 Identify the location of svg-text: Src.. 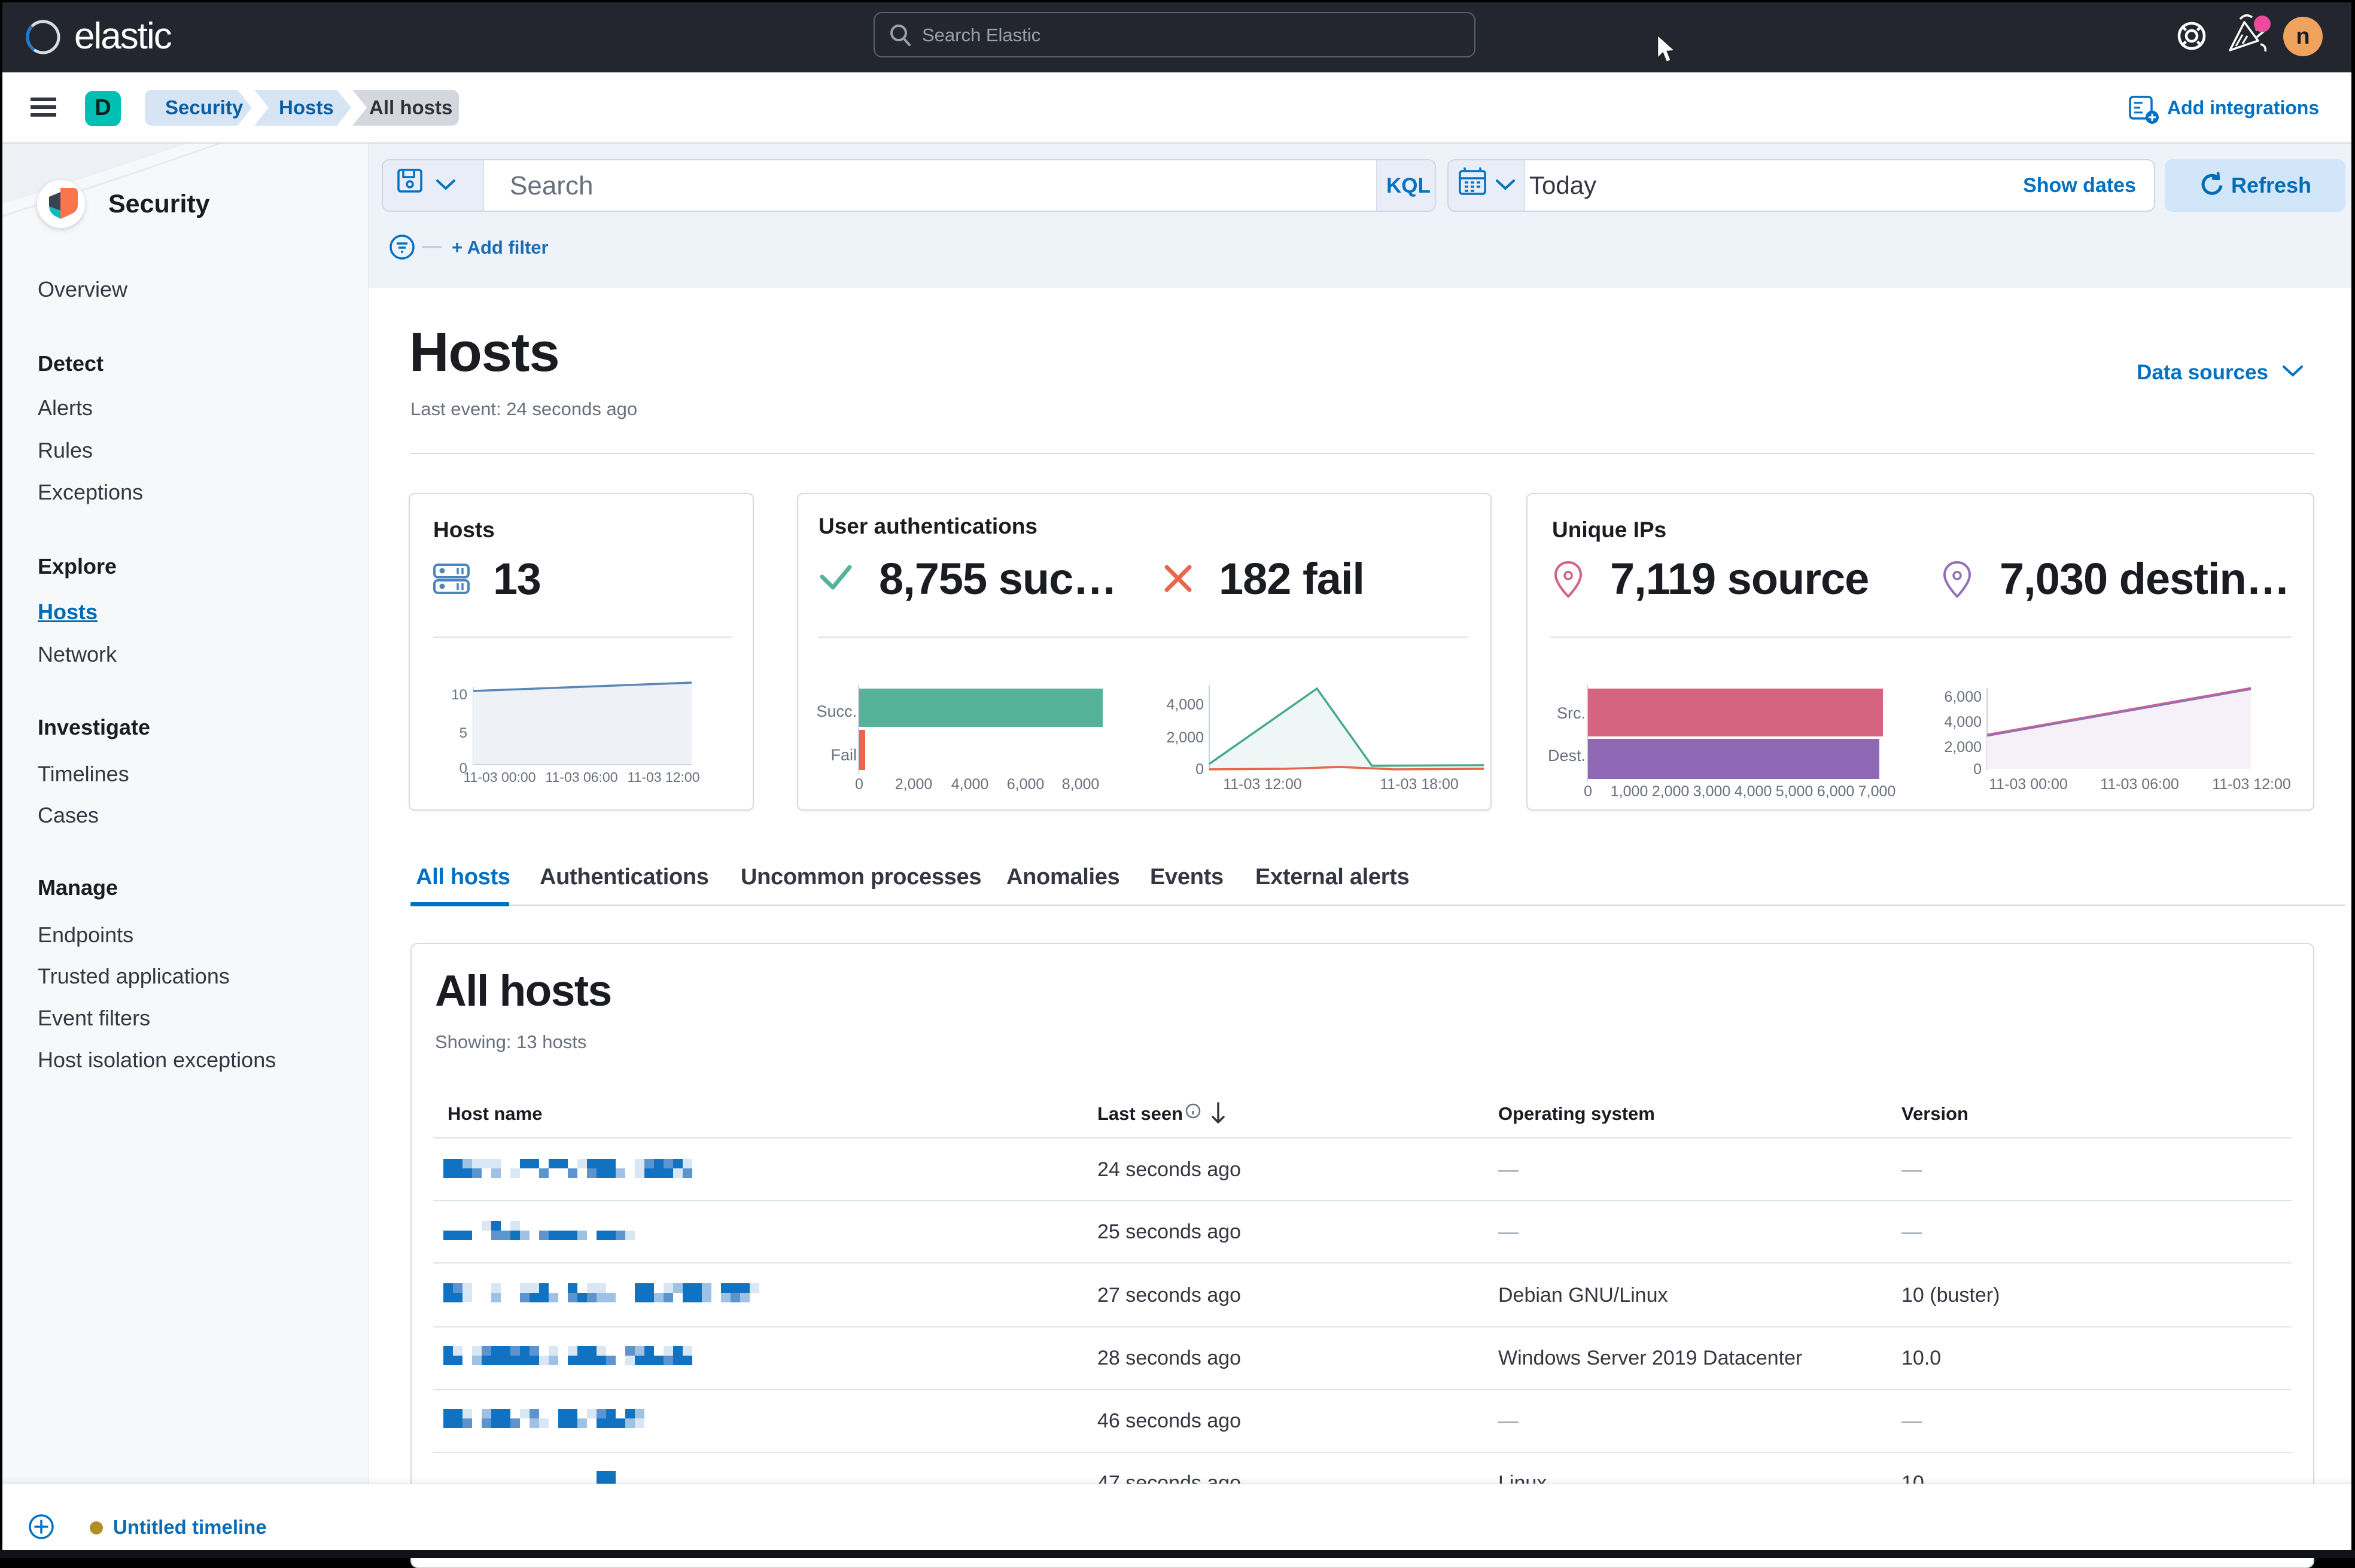
(1571, 713).